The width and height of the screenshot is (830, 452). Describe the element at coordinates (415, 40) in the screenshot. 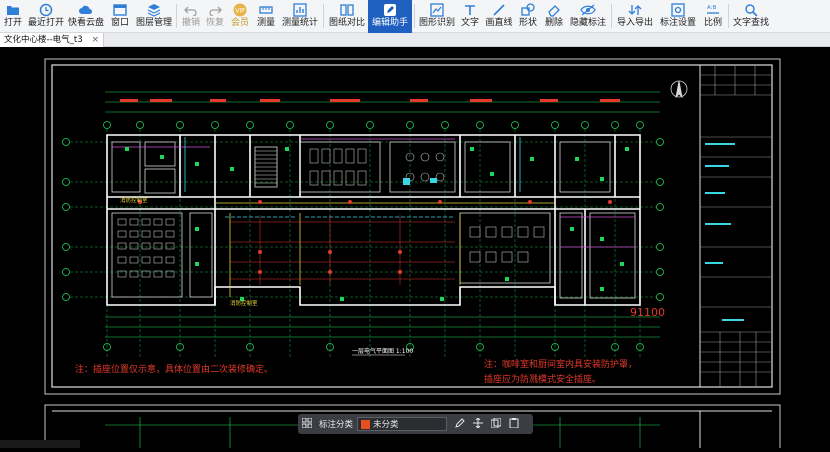

I see `document-tab-bar: 文化中心楼--电气_t3 ×` at that location.